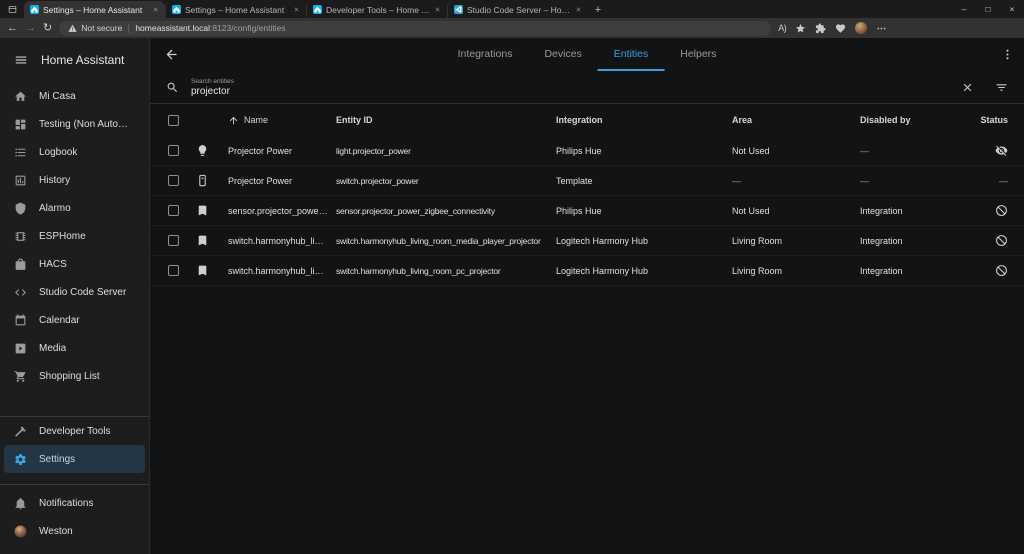 The width and height of the screenshot is (1024, 554). Describe the element at coordinates (881, 28) in the screenshot. I see `browser-menu-dots-icon` at that location.